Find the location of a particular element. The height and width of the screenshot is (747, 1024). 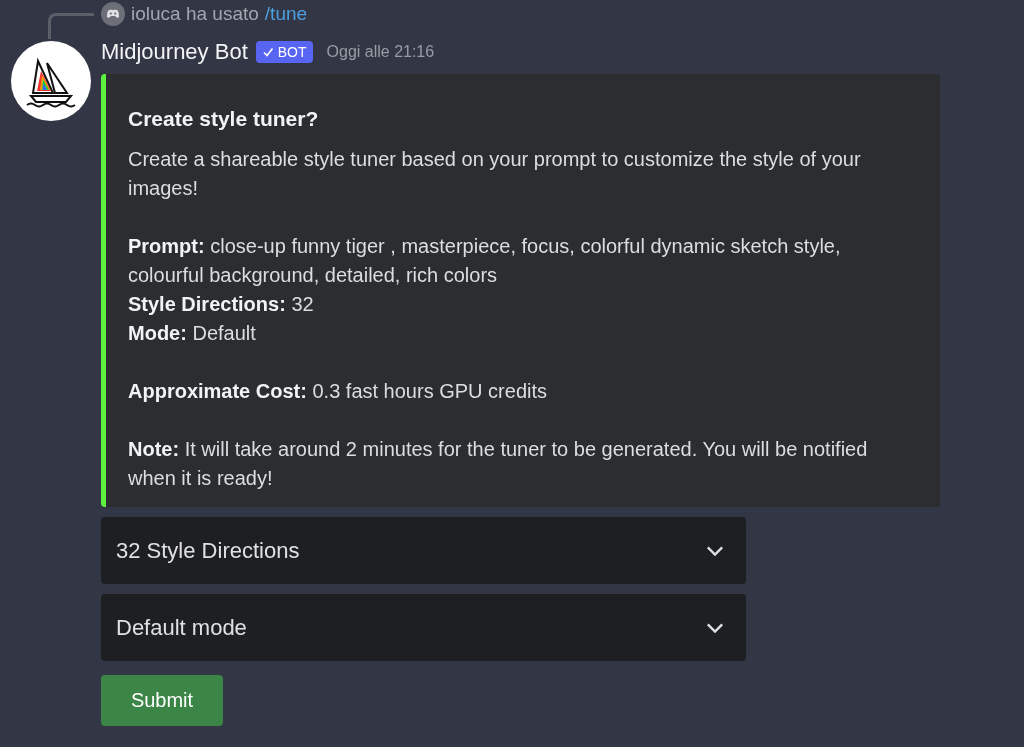

embed-text: Create a shareable style tuner based on your prompt to customize the style of your images! is located at coordinates (495, 174).